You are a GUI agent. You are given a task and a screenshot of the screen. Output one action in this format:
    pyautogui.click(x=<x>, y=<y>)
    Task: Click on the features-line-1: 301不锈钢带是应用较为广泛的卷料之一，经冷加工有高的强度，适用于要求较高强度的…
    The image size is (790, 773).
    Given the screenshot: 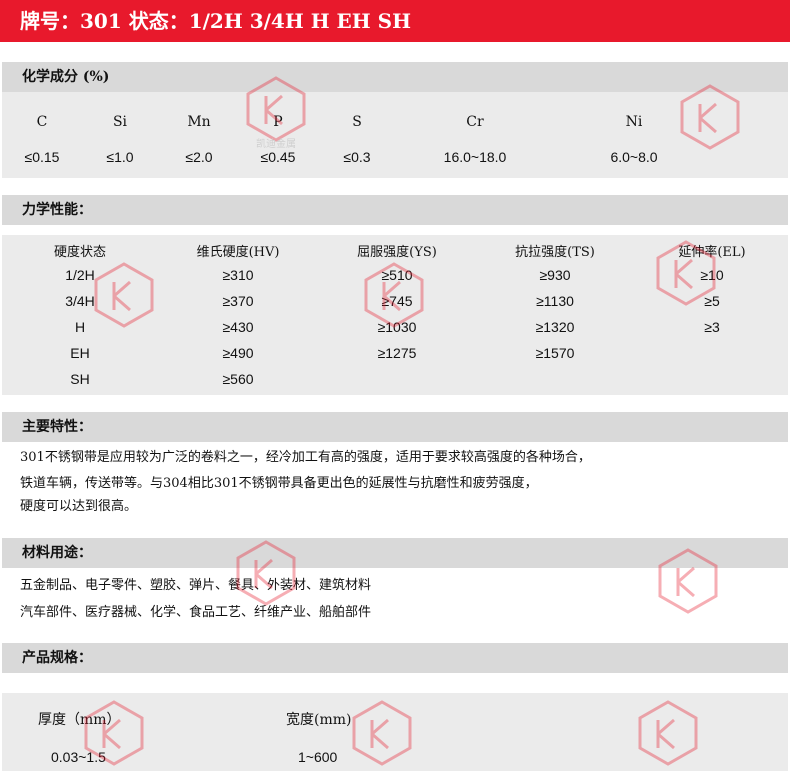 What is the action you would take?
    pyautogui.click(x=305, y=457)
    